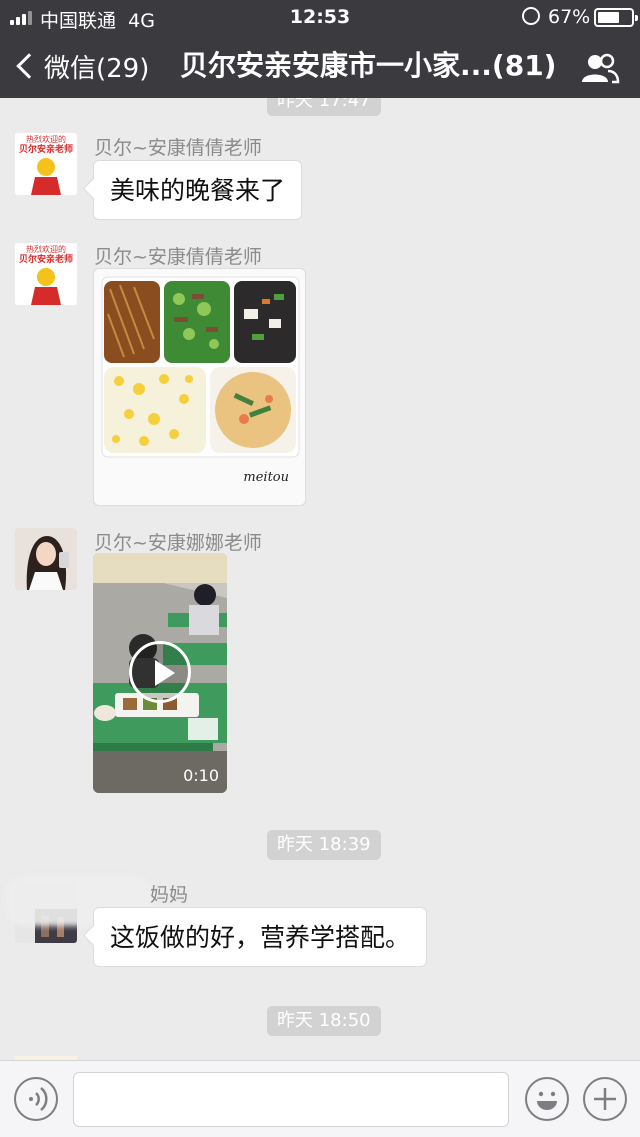 This screenshot has width=640, height=1137. I want to click on timestamp: 昨天 18:50, so click(324, 1021).